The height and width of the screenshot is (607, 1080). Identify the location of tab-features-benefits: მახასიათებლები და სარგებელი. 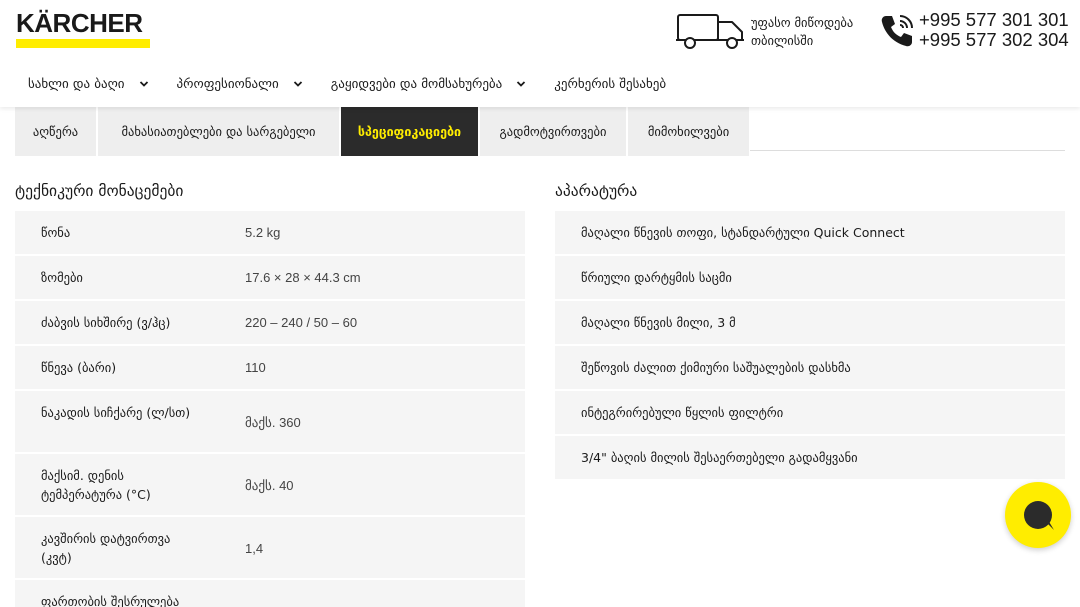
(218, 131).